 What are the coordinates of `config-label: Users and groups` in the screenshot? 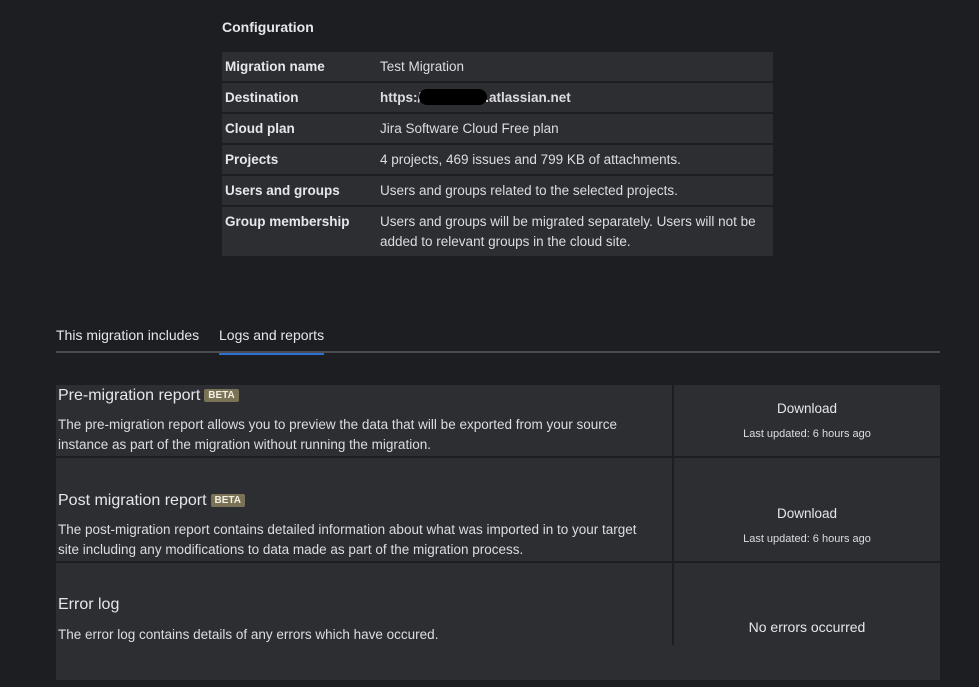 It's located at (298, 190).